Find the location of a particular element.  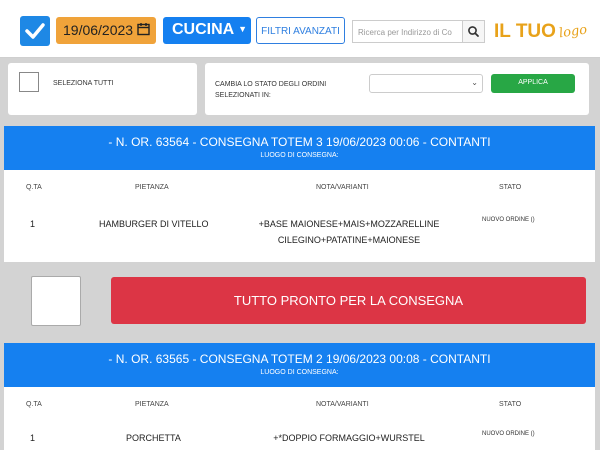

order-select-checkbox is located at coordinates (56, 301).